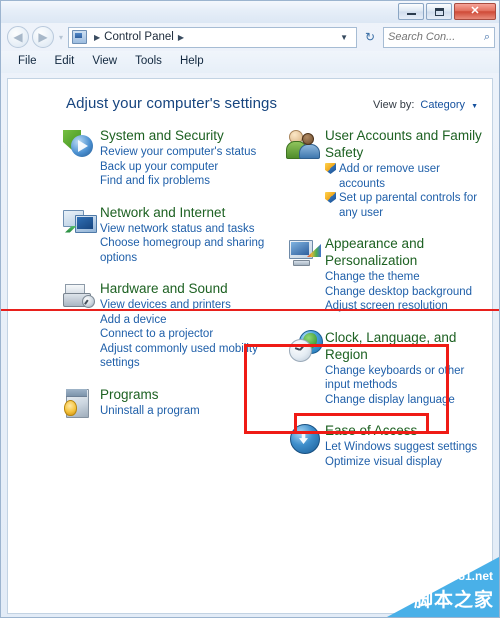  What do you see at coordinates (372, 277) in the screenshot?
I see `link-label: Change the theme` at bounding box center [372, 277].